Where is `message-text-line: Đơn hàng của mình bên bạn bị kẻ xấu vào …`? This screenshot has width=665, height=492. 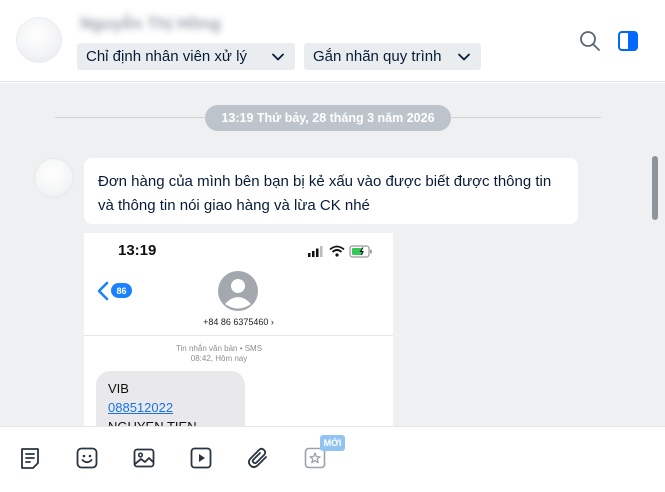 message-text-line: Đơn hàng của mình bên bạn bị kẻ xấu vào … is located at coordinates (325, 181).